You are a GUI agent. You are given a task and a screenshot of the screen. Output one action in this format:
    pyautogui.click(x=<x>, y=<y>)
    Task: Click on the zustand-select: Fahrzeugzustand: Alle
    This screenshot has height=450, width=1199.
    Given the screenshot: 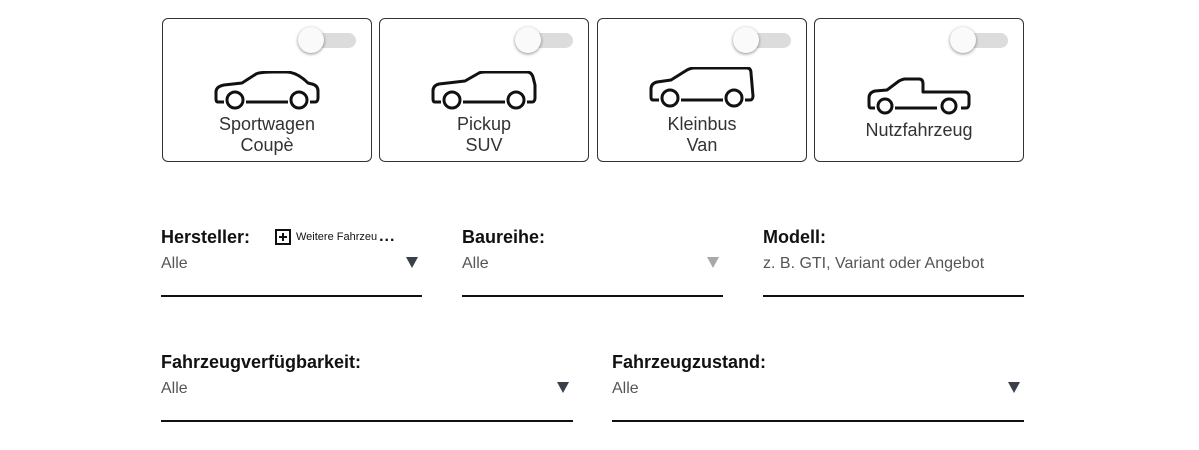 What is the action you would take?
    pyautogui.click(x=818, y=387)
    